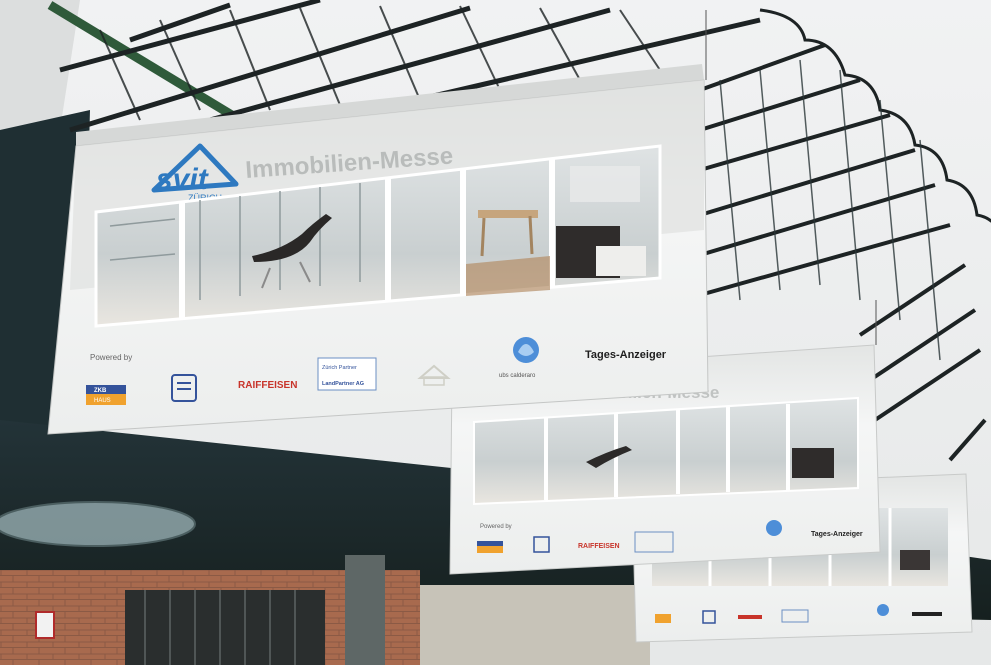 Image resolution: width=991 pixels, height=665 pixels. What do you see at coordinates (339, 368) in the screenshot?
I see `svg-text: Zürich Partner` at bounding box center [339, 368].